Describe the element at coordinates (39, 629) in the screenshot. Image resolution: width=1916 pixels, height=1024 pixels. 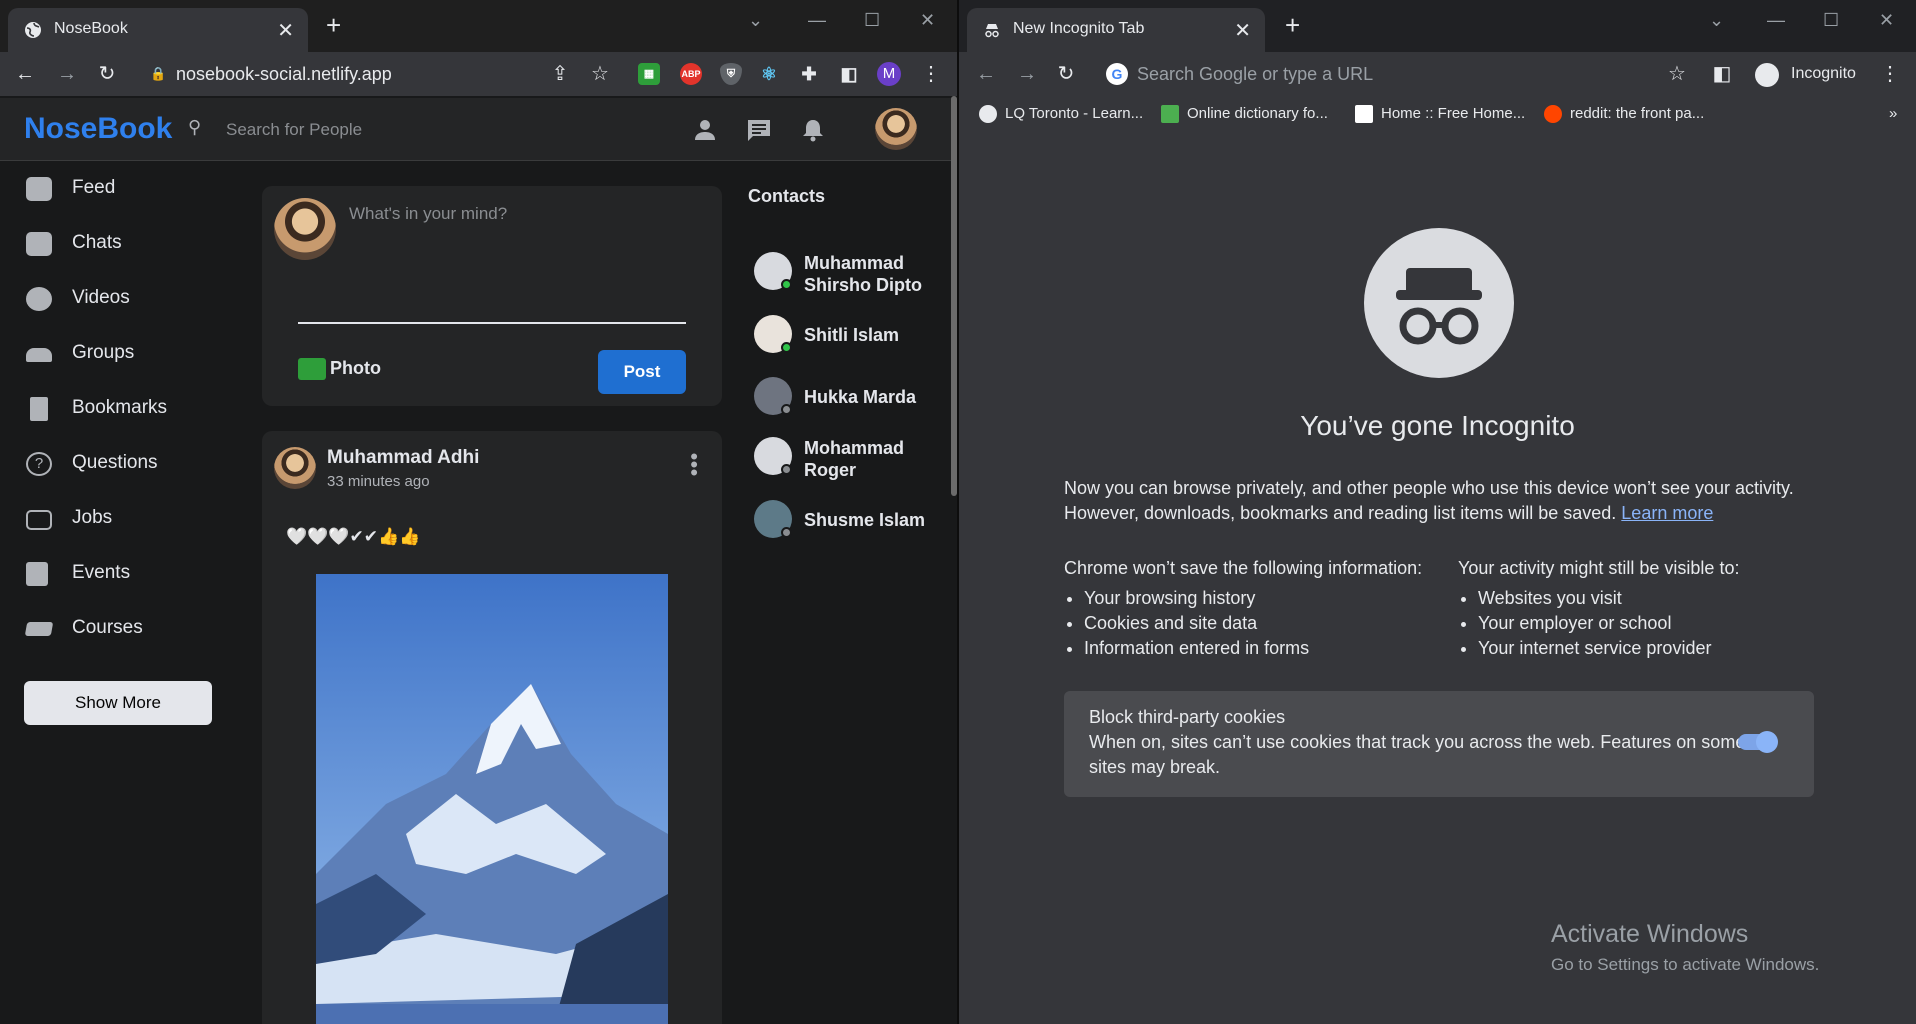
I see `graduation-cap-icon` at that location.